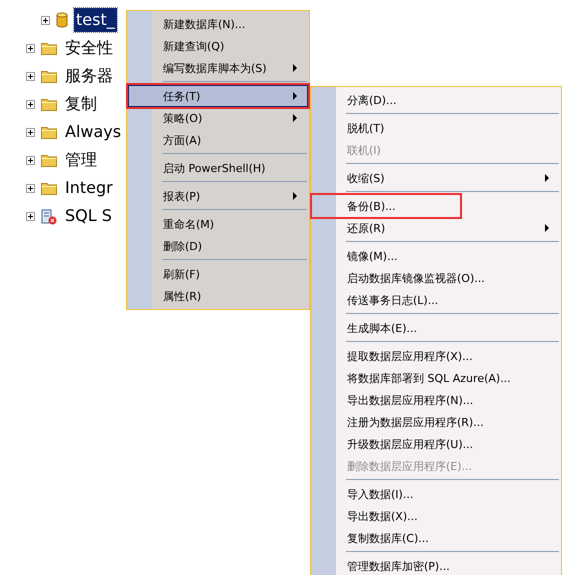 The width and height of the screenshot is (574, 575). I want to click on menu-item: 重命名(M), so click(218, 224).